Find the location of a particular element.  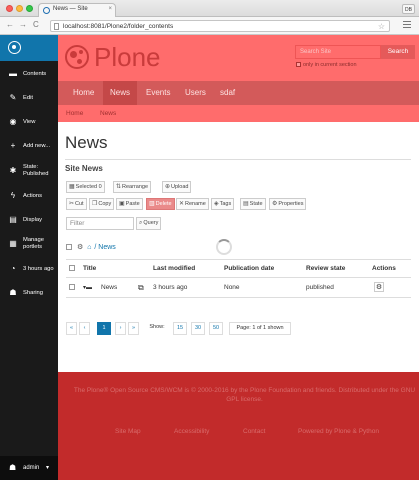

bolt-icon: ϟ is located at coordinates (13, 195).